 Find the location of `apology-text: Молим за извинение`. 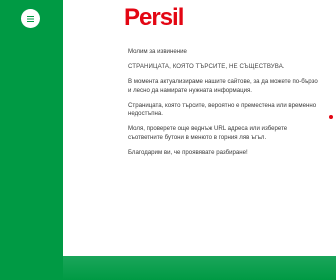

apology-text: Молим за извинение is located at coordinates (157, 51).